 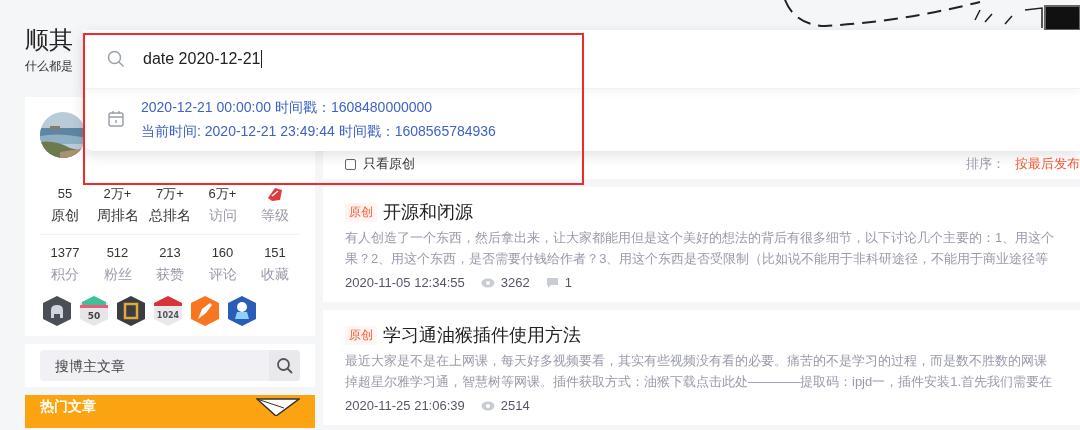 What do you see at coordinates (287, 107) in the screenshot?
I see `result-text: 2020-12-21 00:00:00 时间戳：1608480000000` at bounding box center [287, 107].